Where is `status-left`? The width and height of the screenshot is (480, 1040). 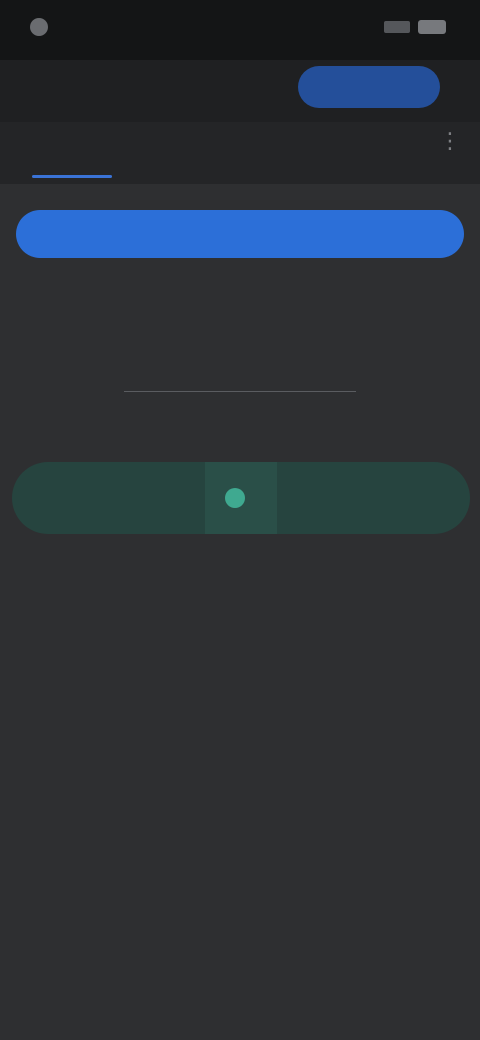 status-left is located at coordinates (44, 27).